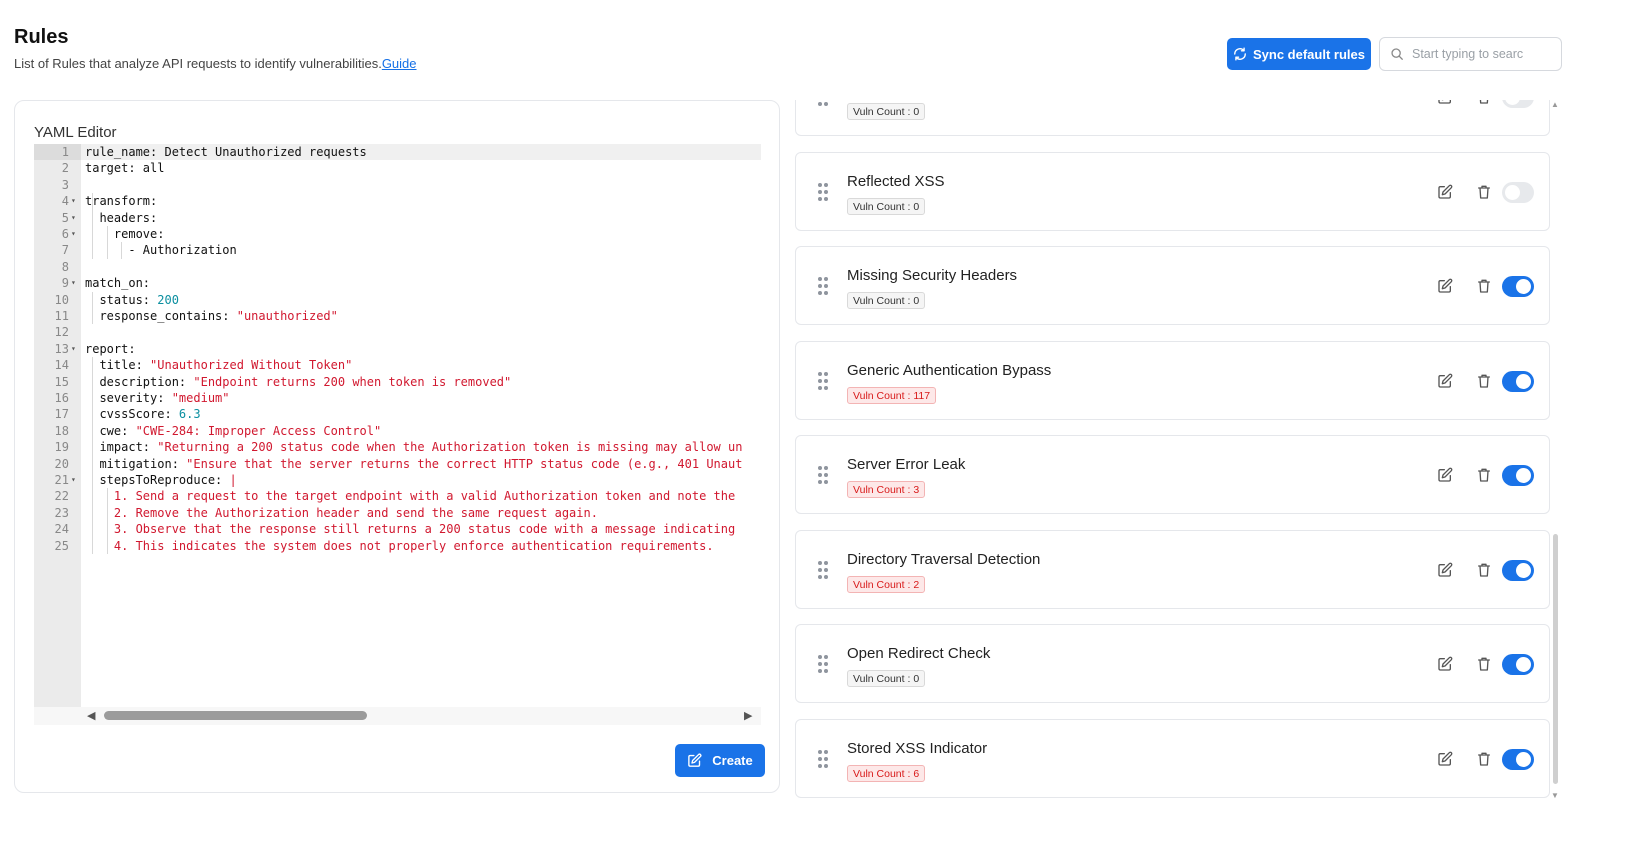 The width and height of the screenshot is (1628, 844). What do you see at coordinates (906, 464) in the screenshot?
I see `rule-name: Server Error Leak` at bounding box center [906, 464].